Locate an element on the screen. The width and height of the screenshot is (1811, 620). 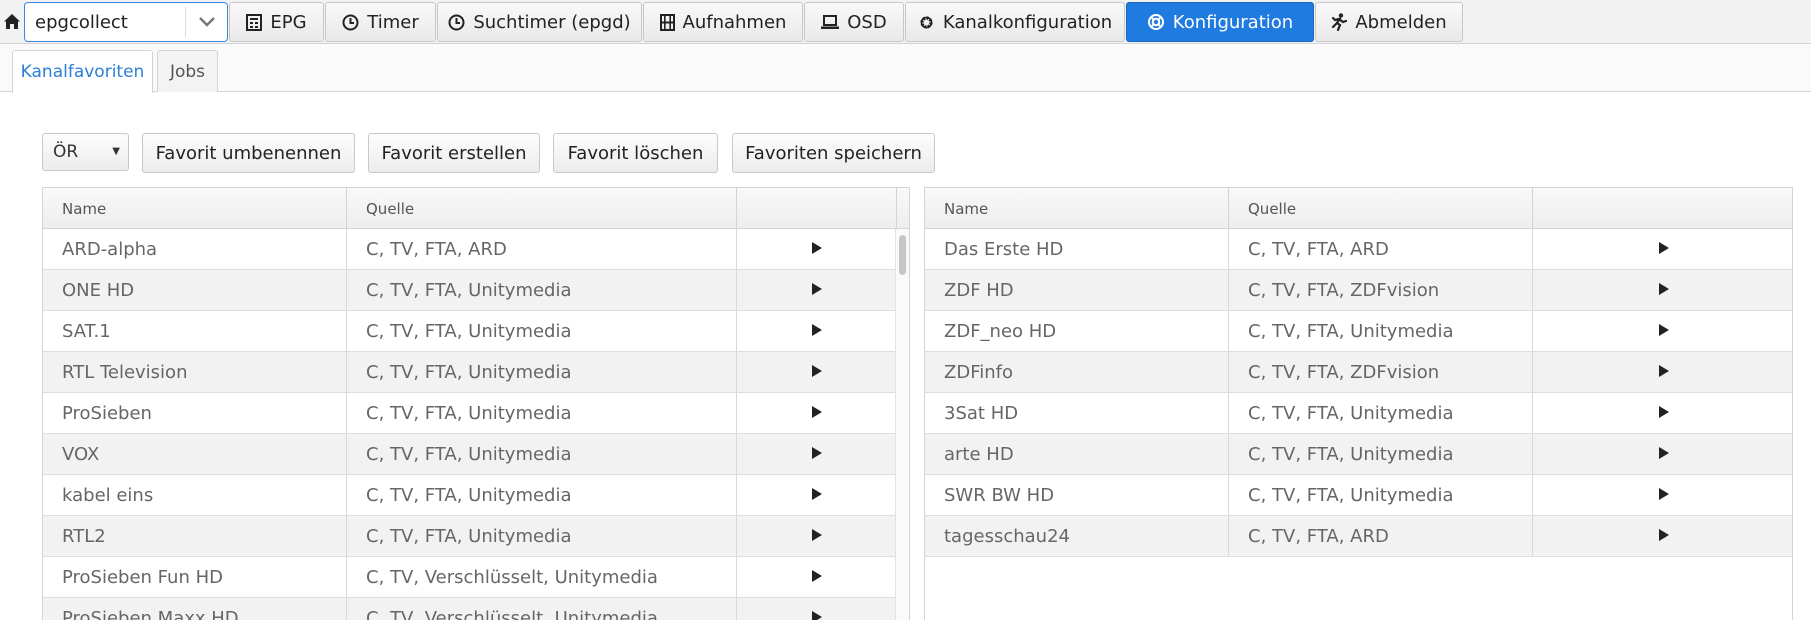
channel-search-combobox is located at coordinates (126, 22).